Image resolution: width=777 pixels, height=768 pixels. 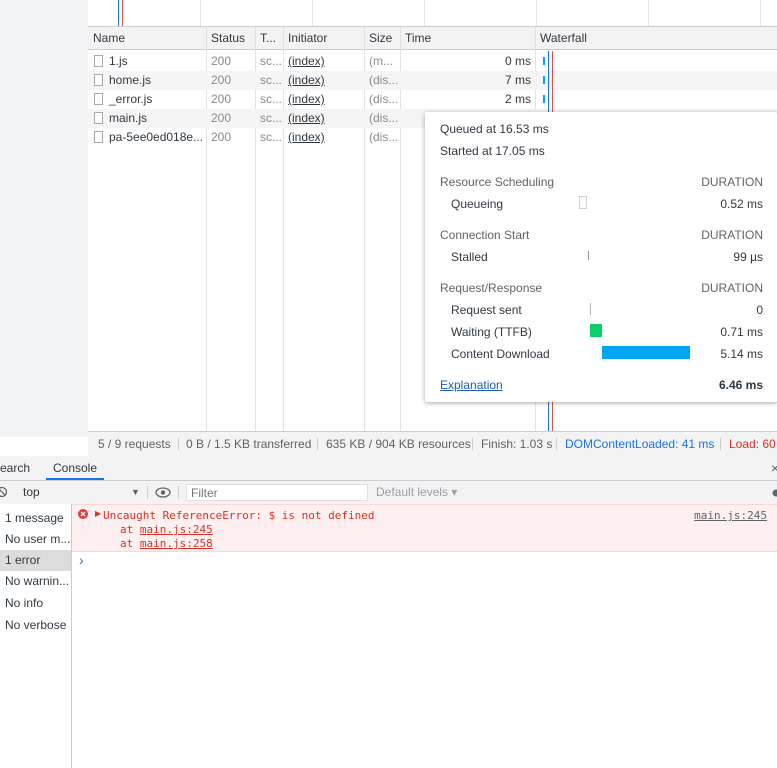 What do you see at coordinates (774, 493) in the screenshot?
I see `gear-icon` at bounding box center [774, 493].